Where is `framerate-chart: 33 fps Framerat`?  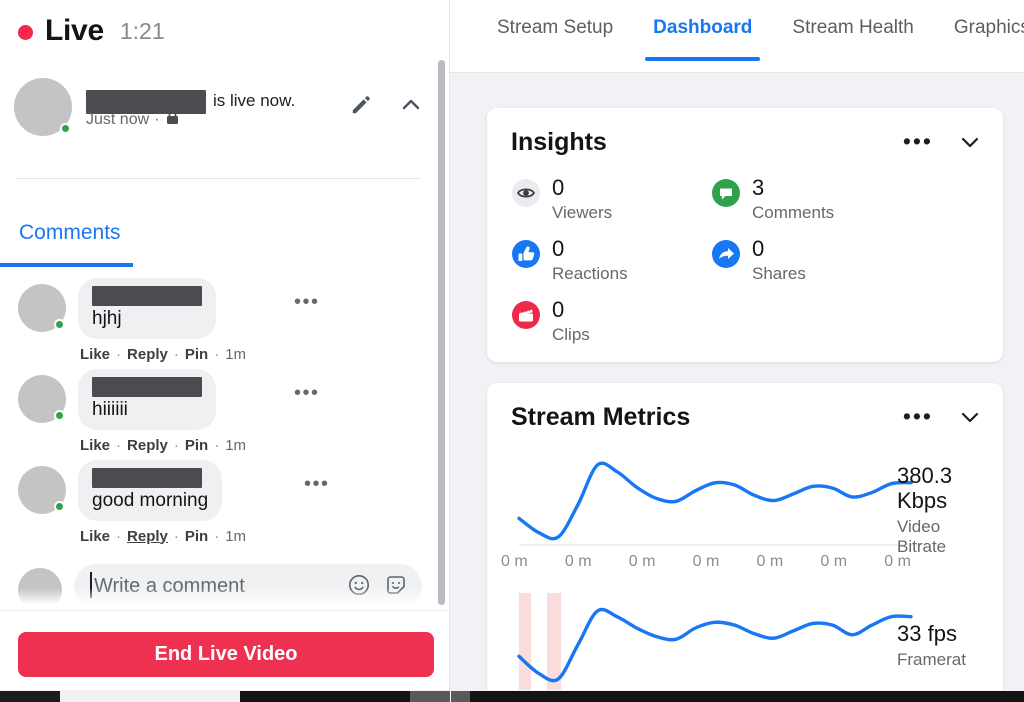 framerate-chart: 33 fps Framerat is located at coordinates (745, 647).